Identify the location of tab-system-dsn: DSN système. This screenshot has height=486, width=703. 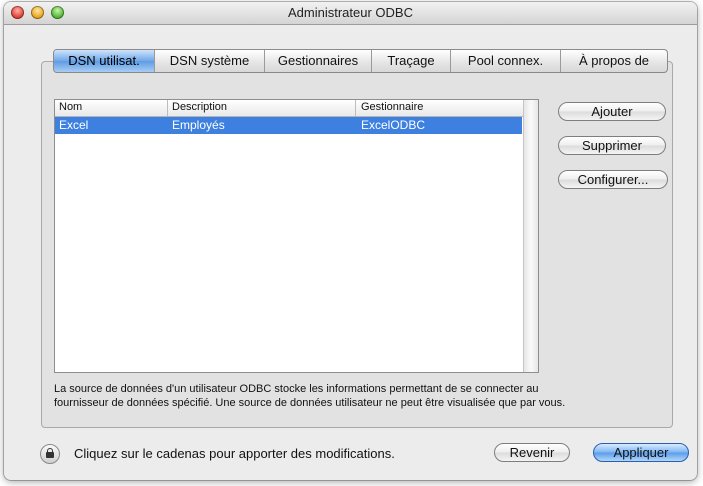
(210, 61).